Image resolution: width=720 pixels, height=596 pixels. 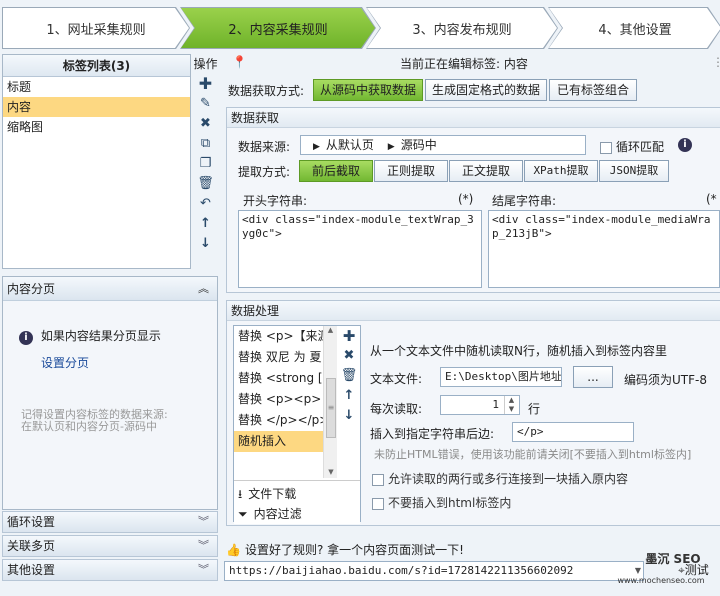 I want to click on extract-regex: 正则提取, so click(x=411, y=171).